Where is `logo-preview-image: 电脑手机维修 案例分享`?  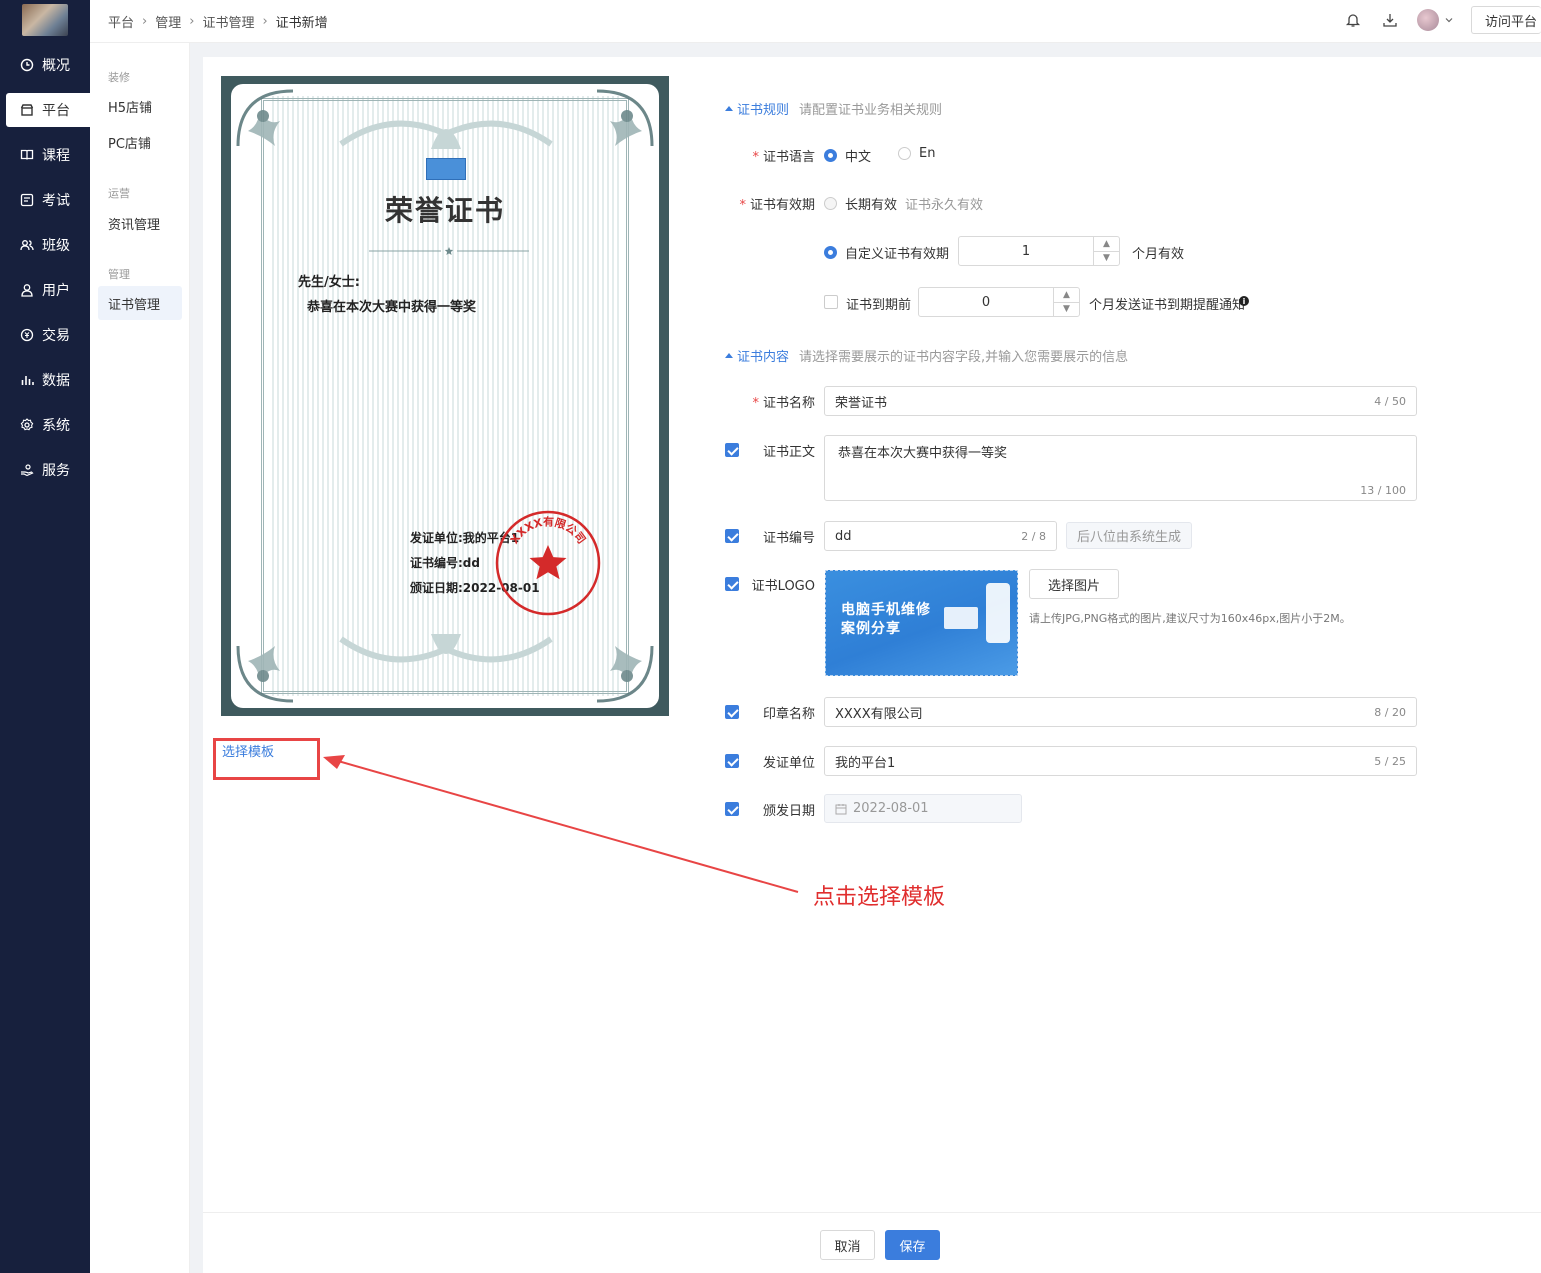 logo-preview-image: 电脑手机维修 案例分享 is located at coordinates (921, 623).